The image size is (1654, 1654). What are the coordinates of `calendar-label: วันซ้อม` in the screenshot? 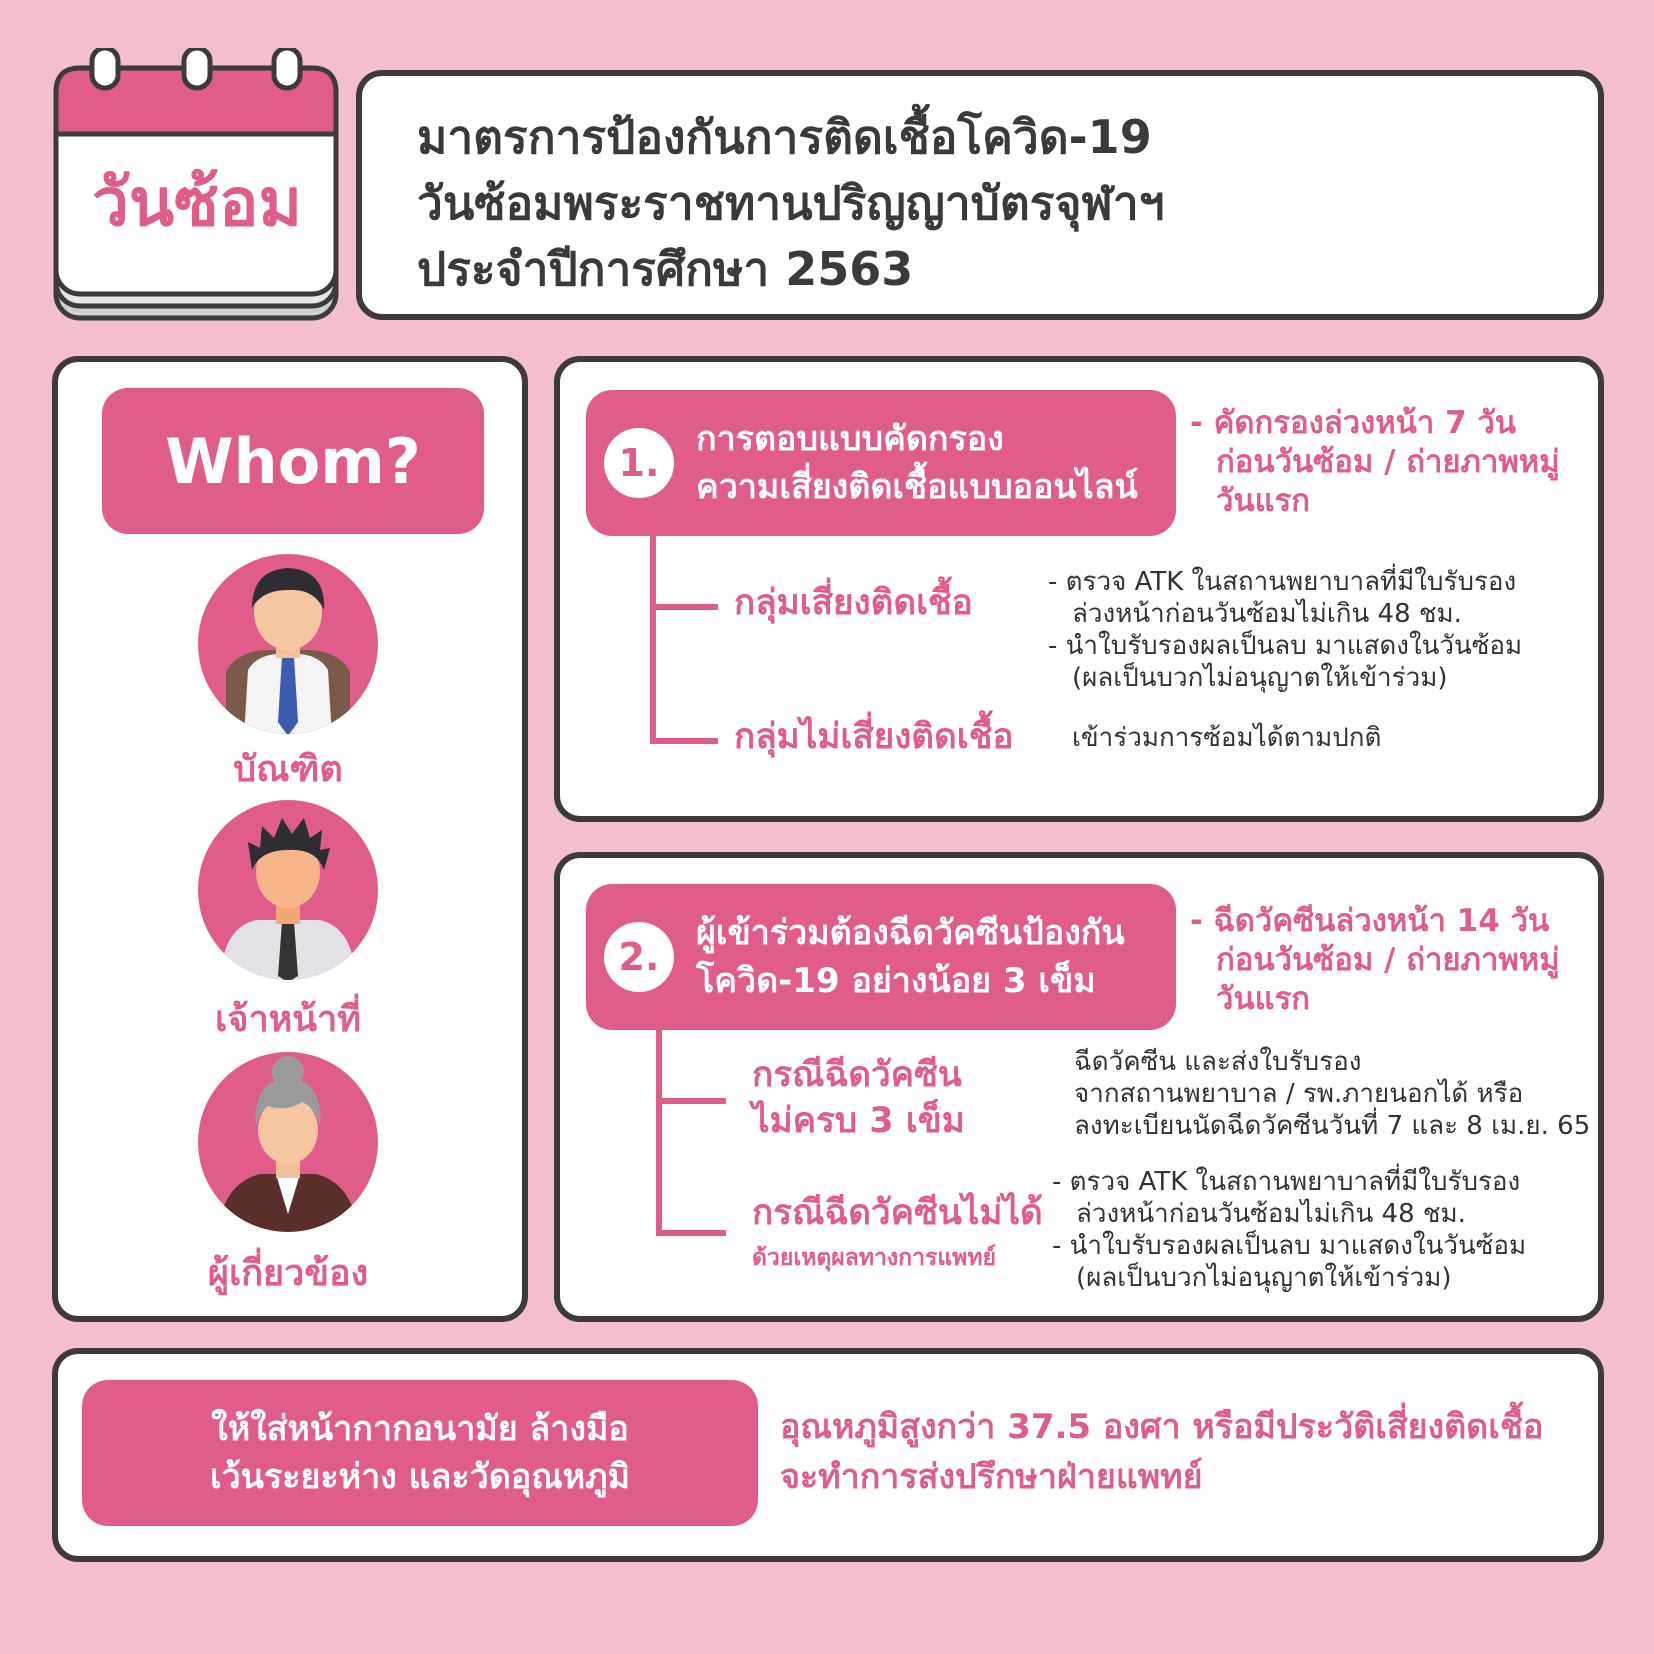 It's located at (197, 202).